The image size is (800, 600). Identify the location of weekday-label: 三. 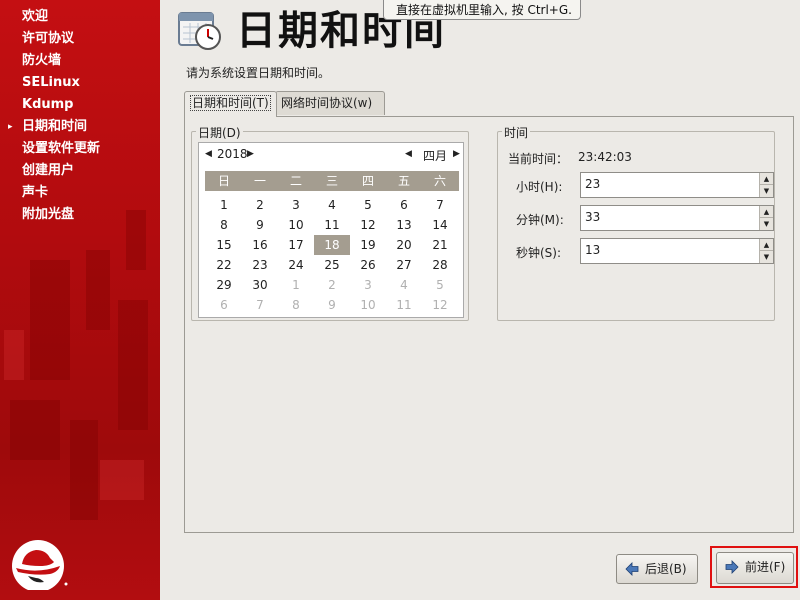
(331, 181).